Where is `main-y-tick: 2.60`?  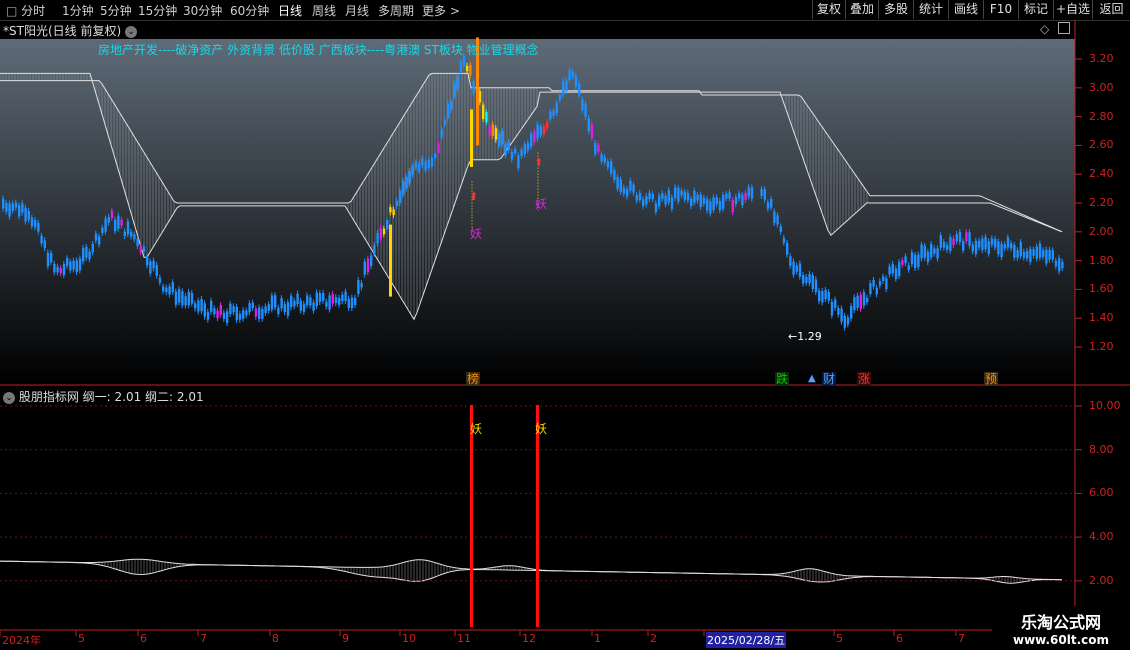 main-y-tick: 2.60 is located at coordinates (1101, 145).